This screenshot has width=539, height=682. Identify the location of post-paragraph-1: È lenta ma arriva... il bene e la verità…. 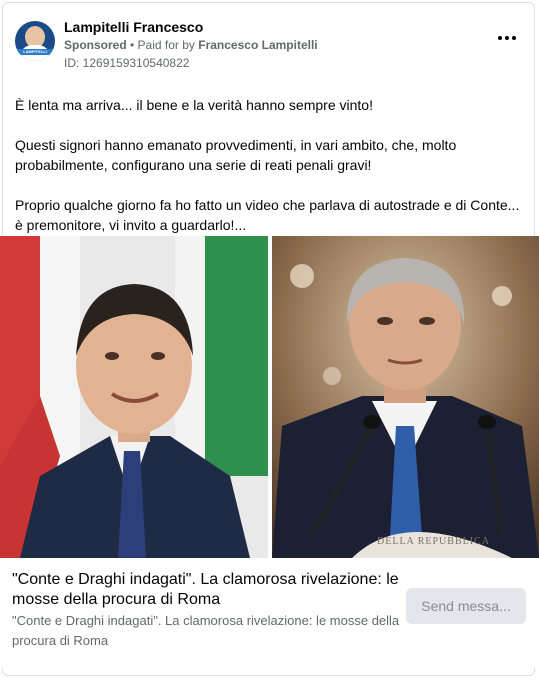
(194, 105).